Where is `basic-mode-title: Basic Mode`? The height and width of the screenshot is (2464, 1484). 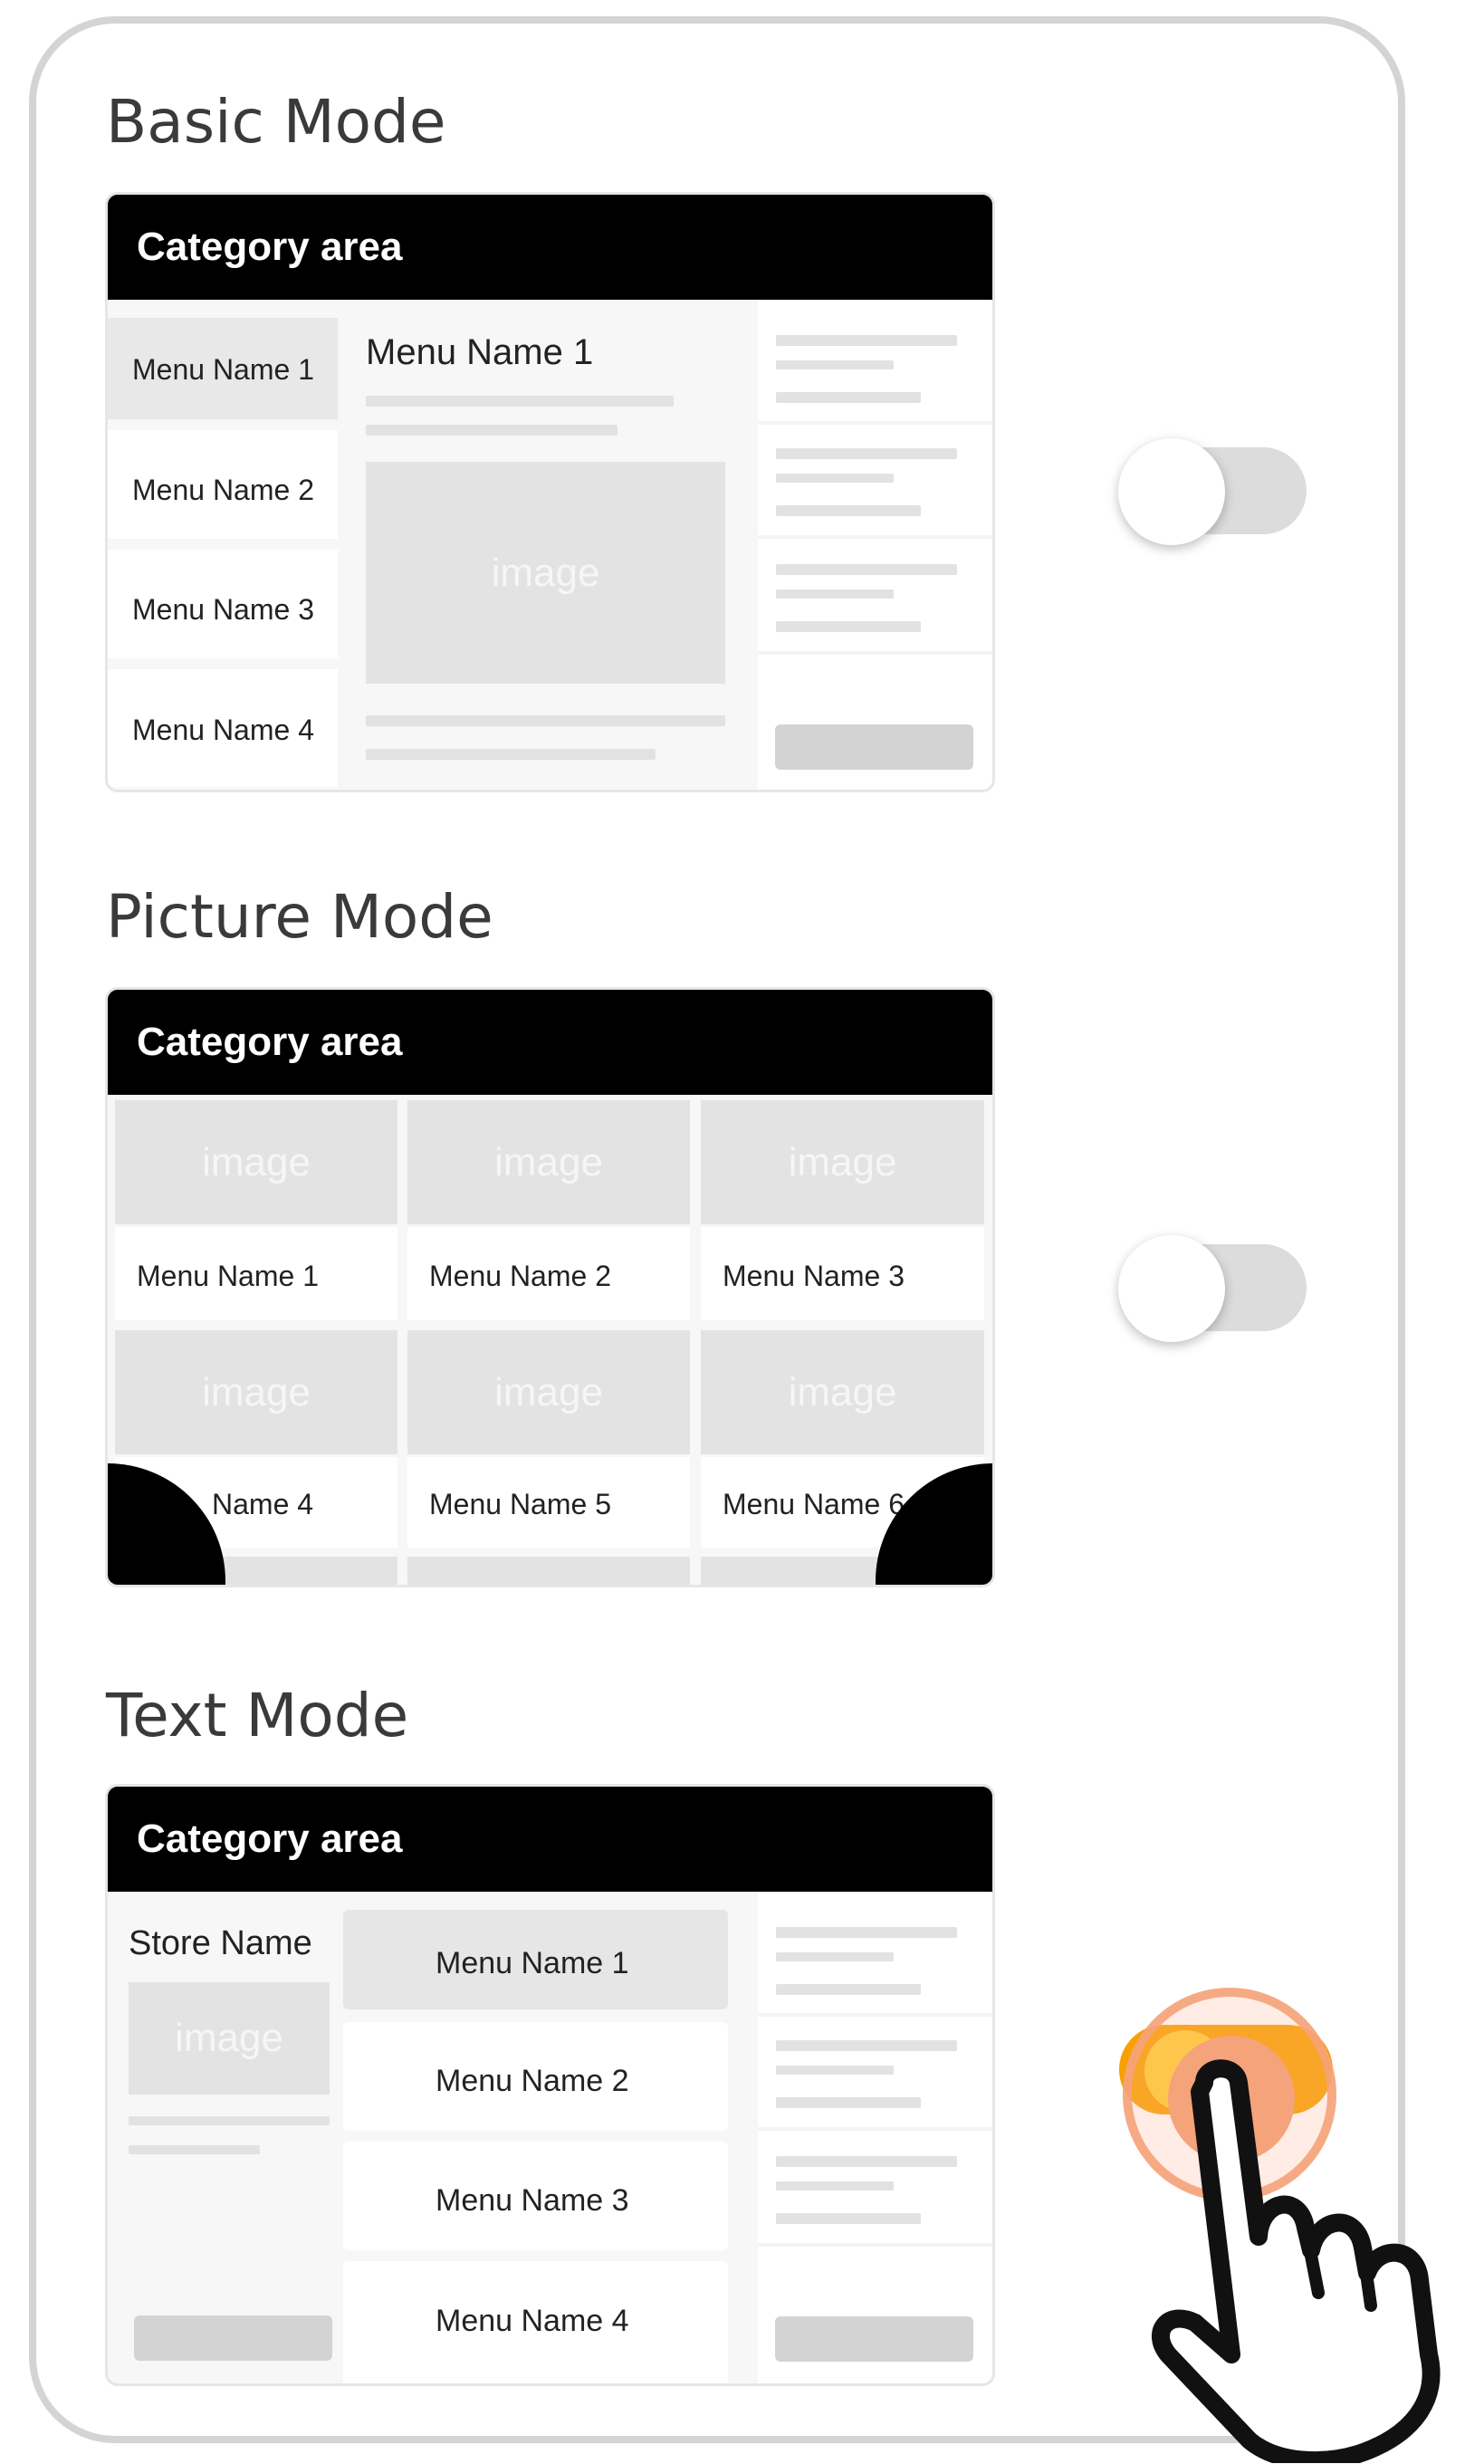 basic-mode-title: Basic Mode is located at coordinates (276, 122).